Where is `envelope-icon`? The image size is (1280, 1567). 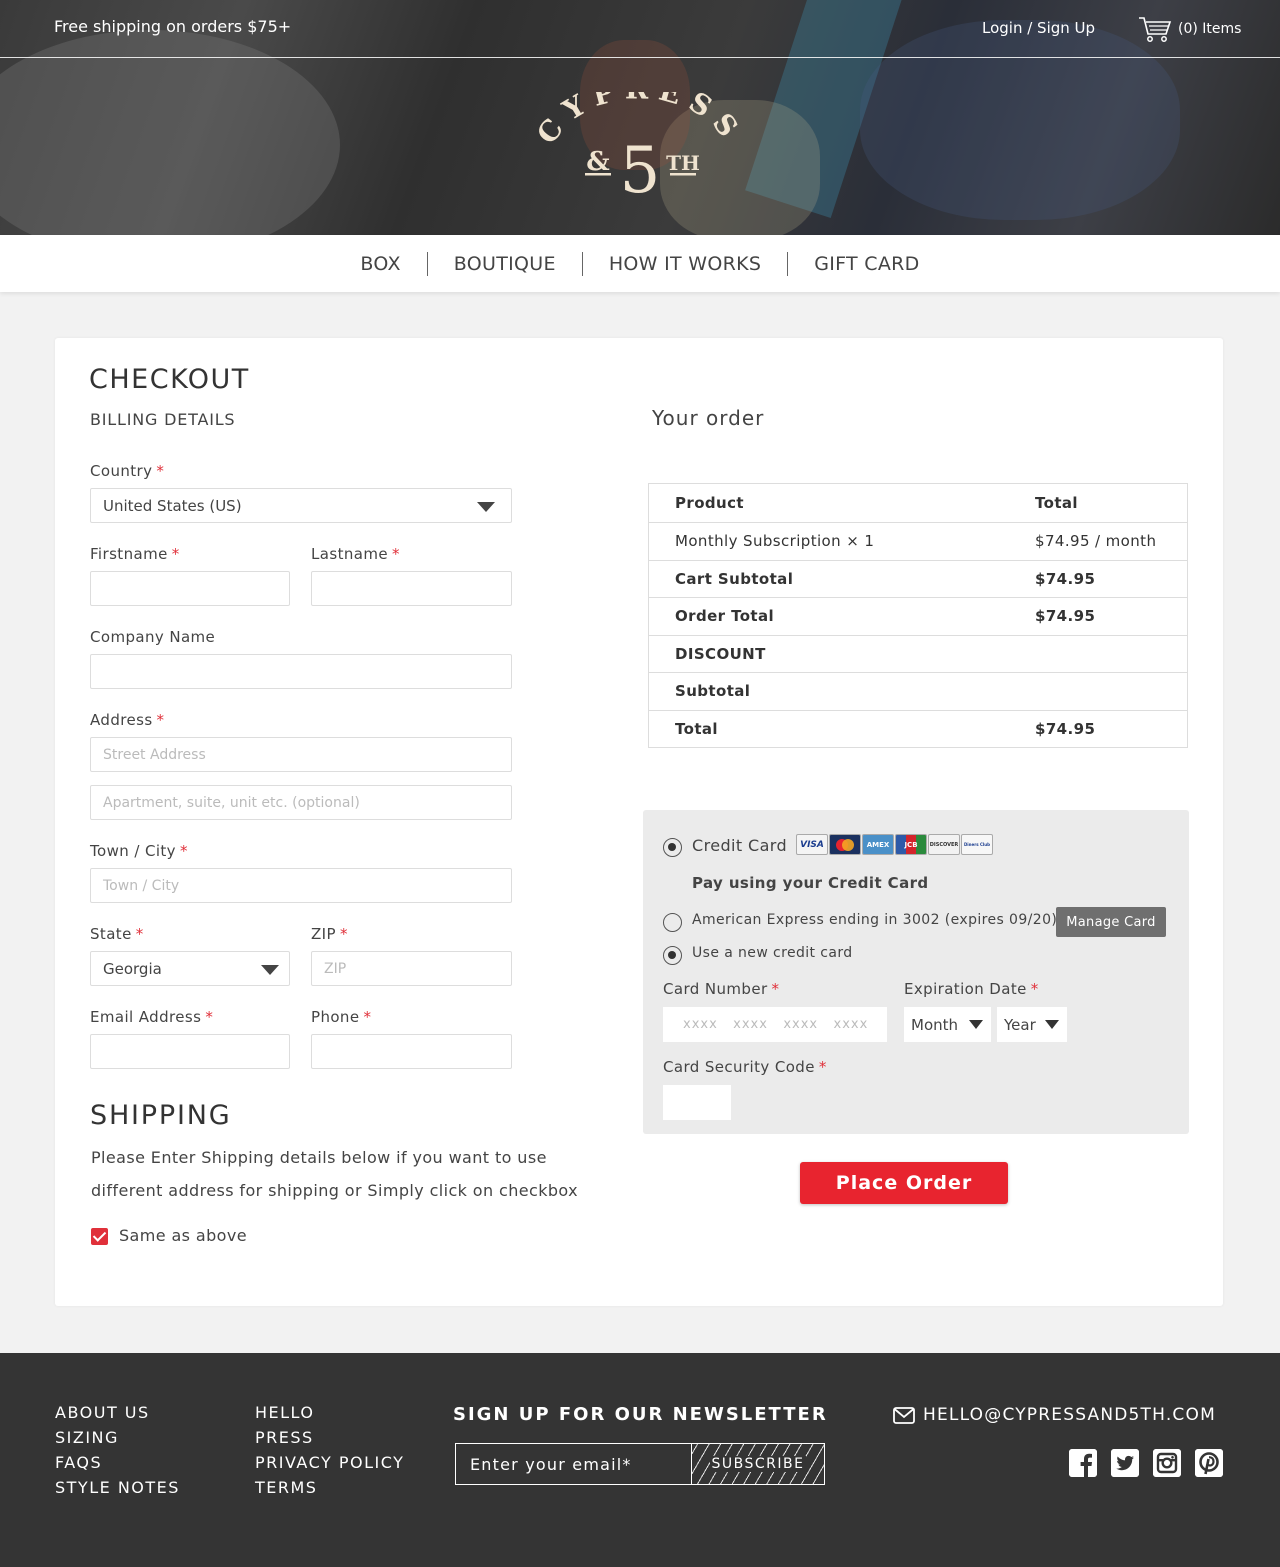
envelope-icon is located at coordinates (904, 1415).